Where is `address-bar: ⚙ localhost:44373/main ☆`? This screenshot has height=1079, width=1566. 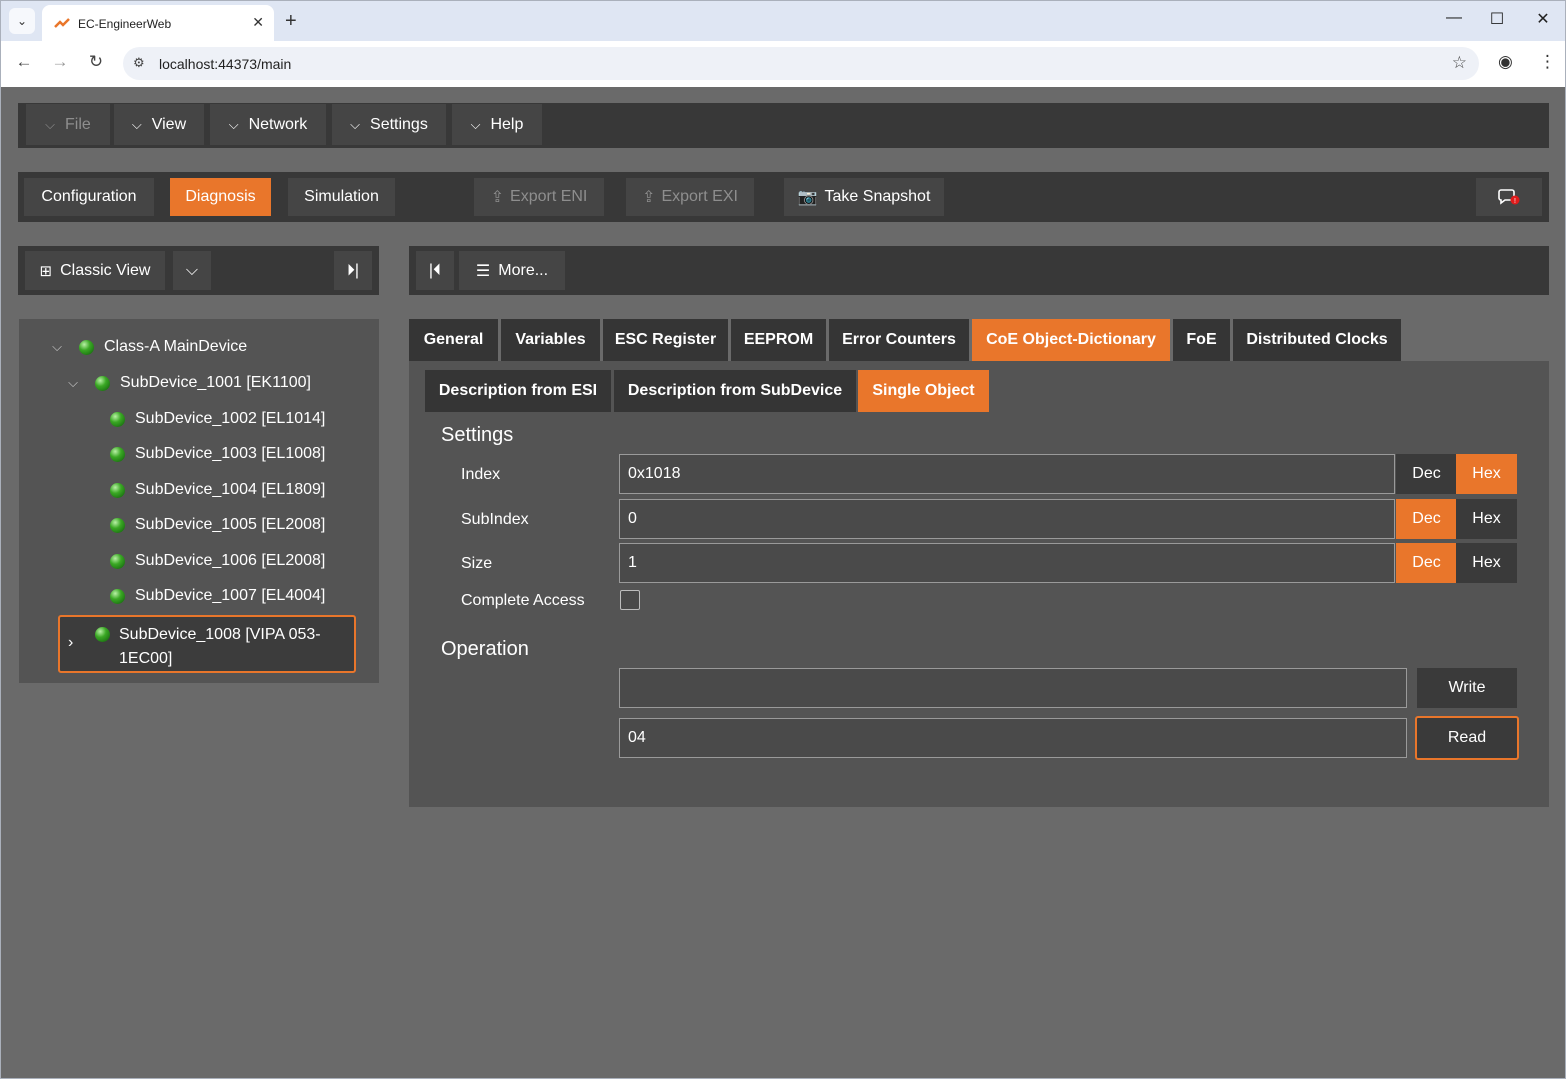 address-bar: ⚙ localhost:44373/main ☆ is located at coordinates (801, 63).